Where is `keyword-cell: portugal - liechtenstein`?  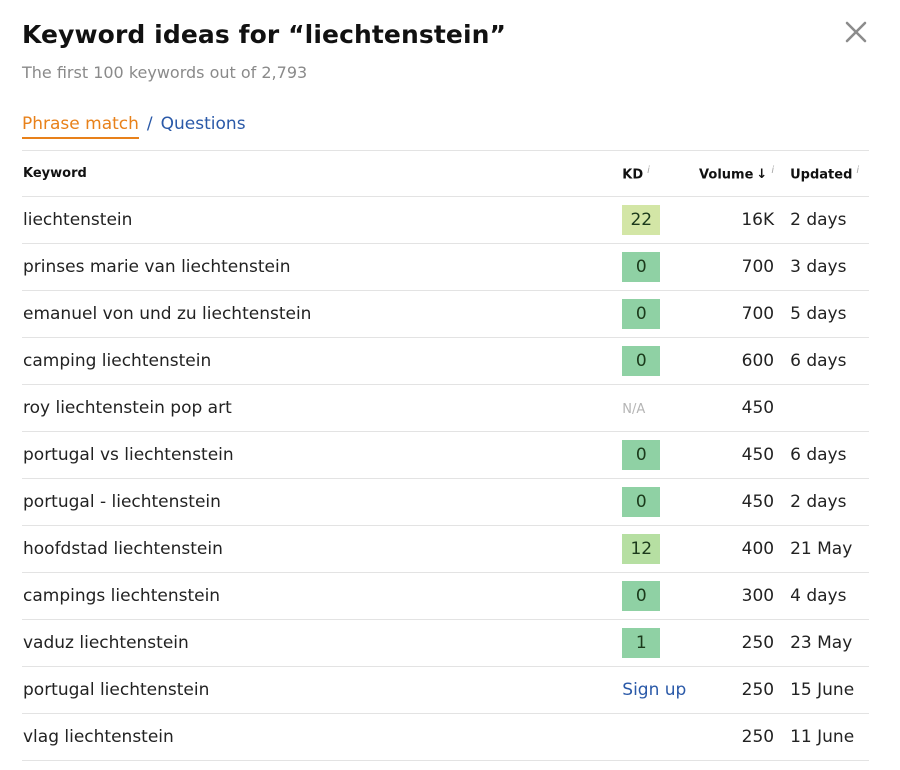 keyword-cell: portugal - liechtenstein is located at coordinates (122, 502).